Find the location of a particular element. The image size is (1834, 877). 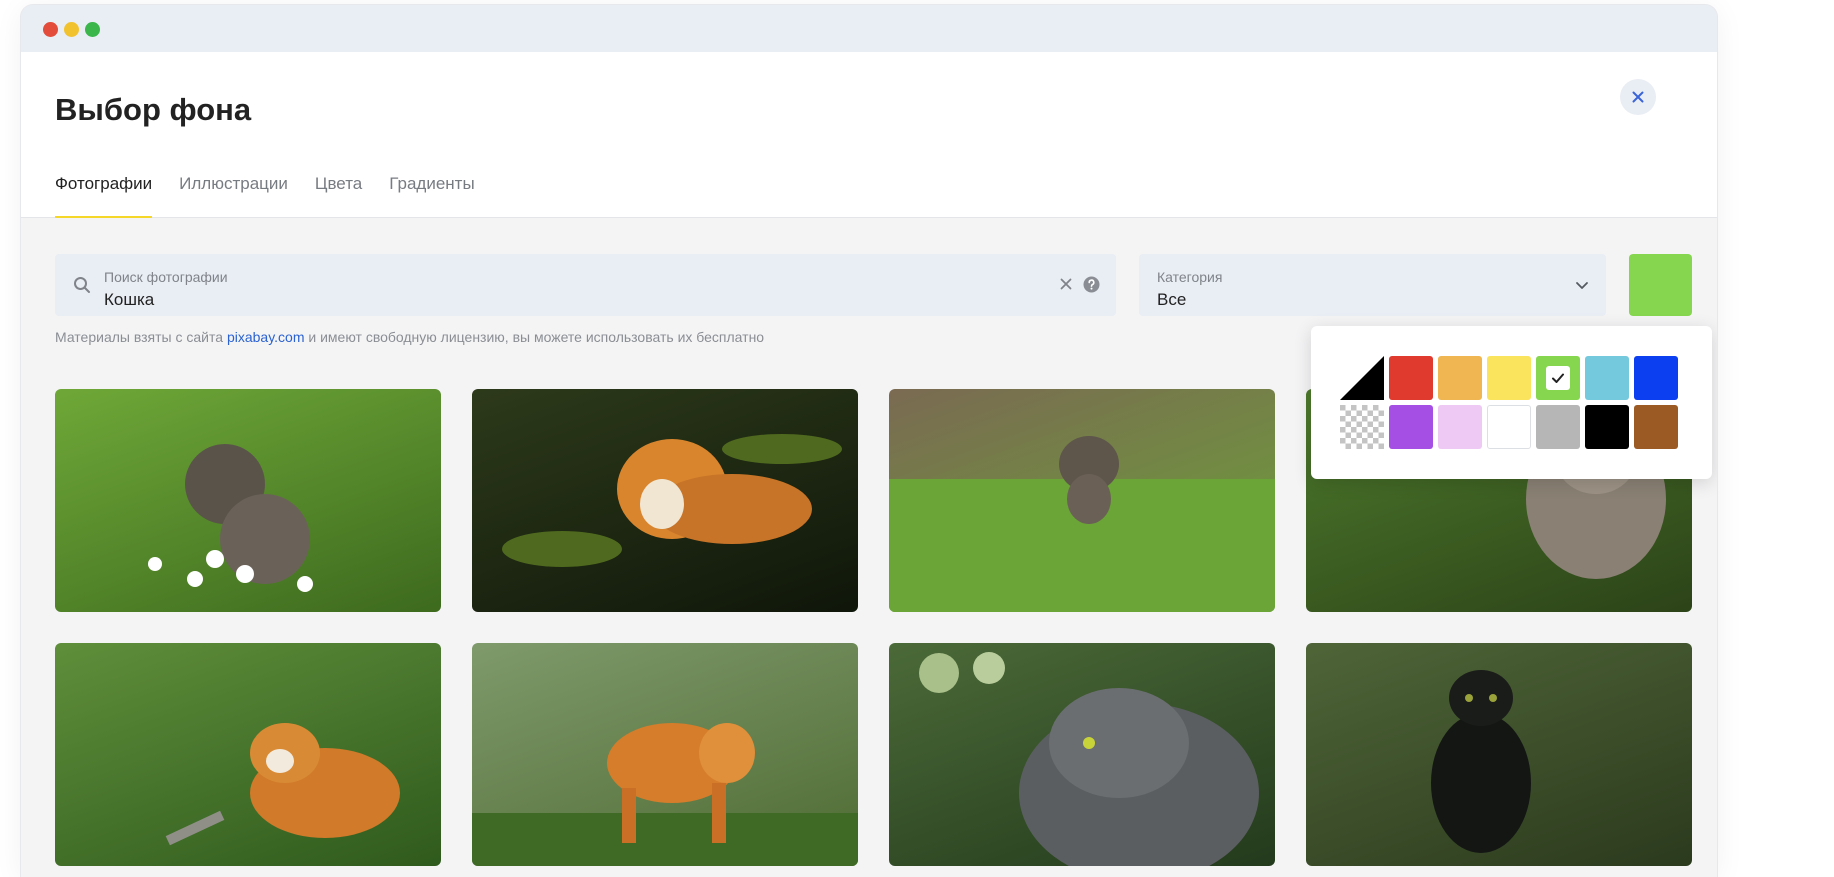

transparent-checker-icon is located at coordinates (1362, 427).